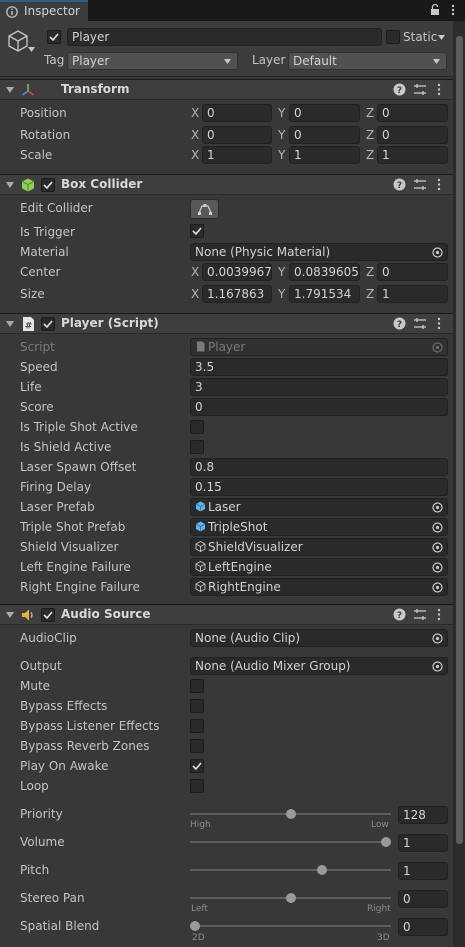  What do you see at coordinates (226, 614) in the screenshot?
I see `audio-source-header: Audio Source ?` at bounding box center [226, 614].